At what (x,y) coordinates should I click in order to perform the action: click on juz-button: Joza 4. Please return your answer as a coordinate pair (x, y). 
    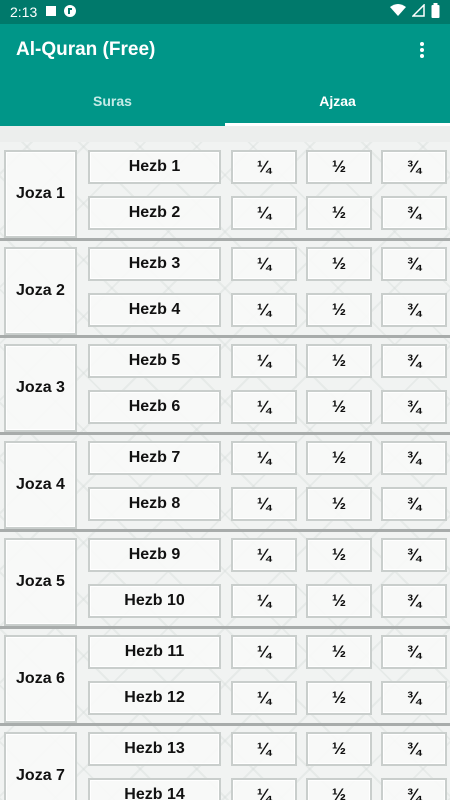
    Looking at the image, I should click on (40, 485).